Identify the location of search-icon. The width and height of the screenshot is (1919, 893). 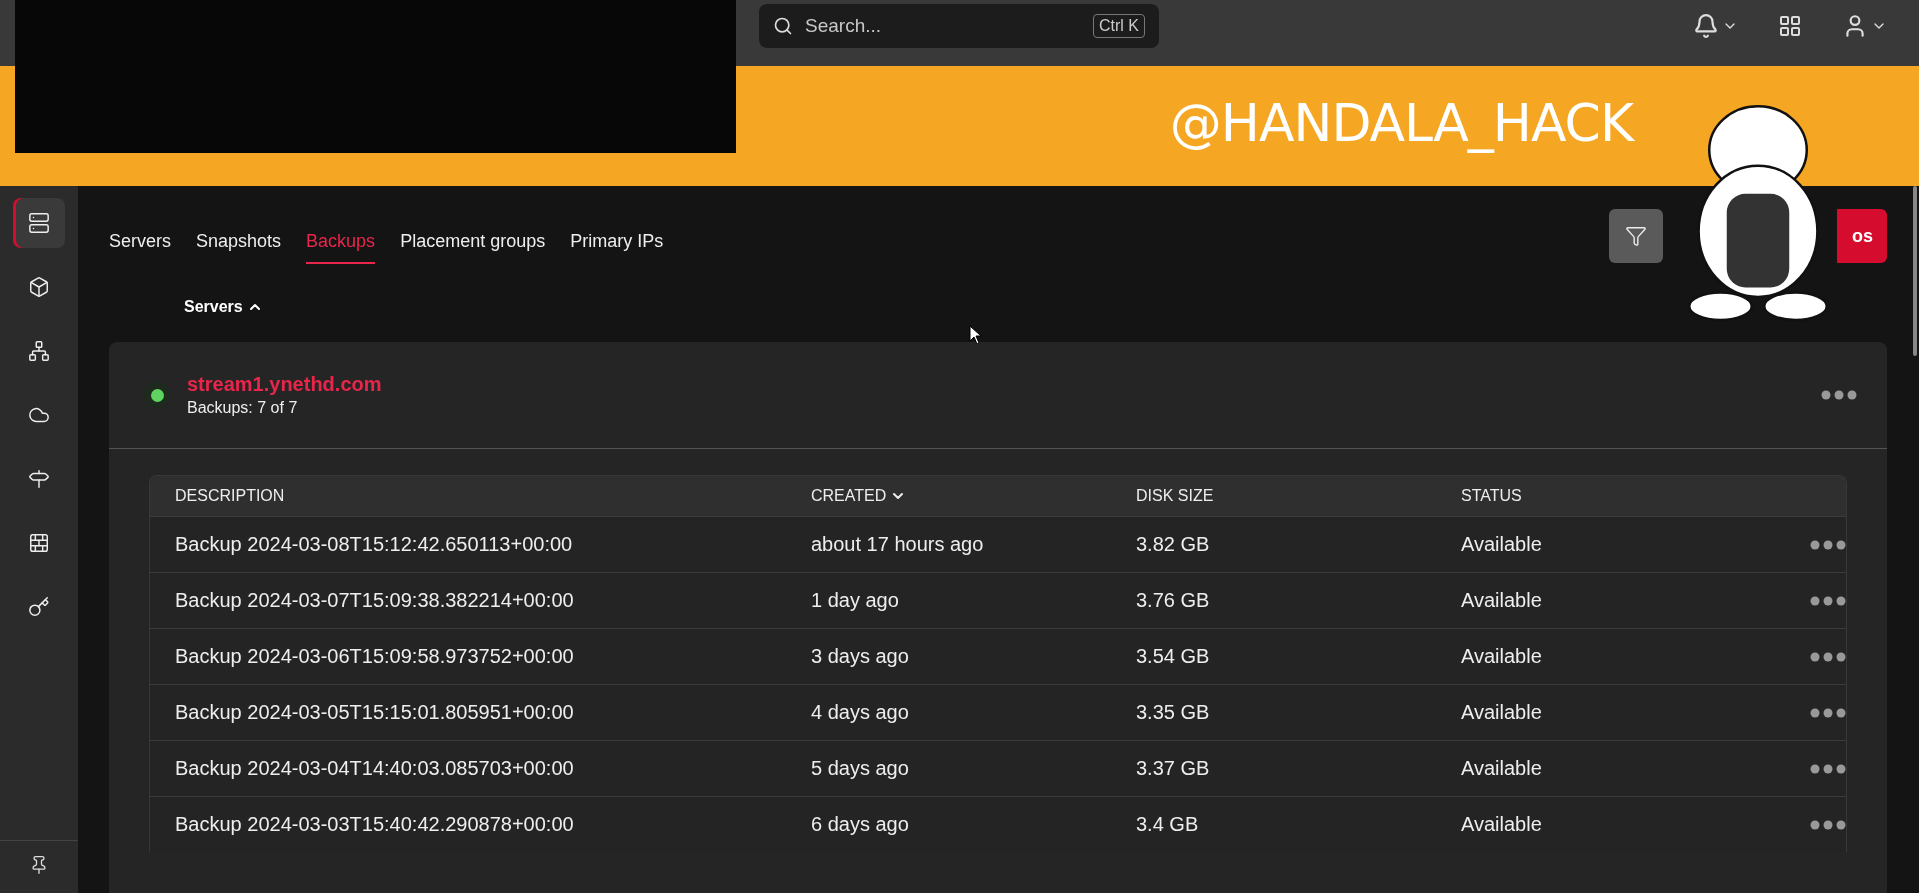
(783, 26).